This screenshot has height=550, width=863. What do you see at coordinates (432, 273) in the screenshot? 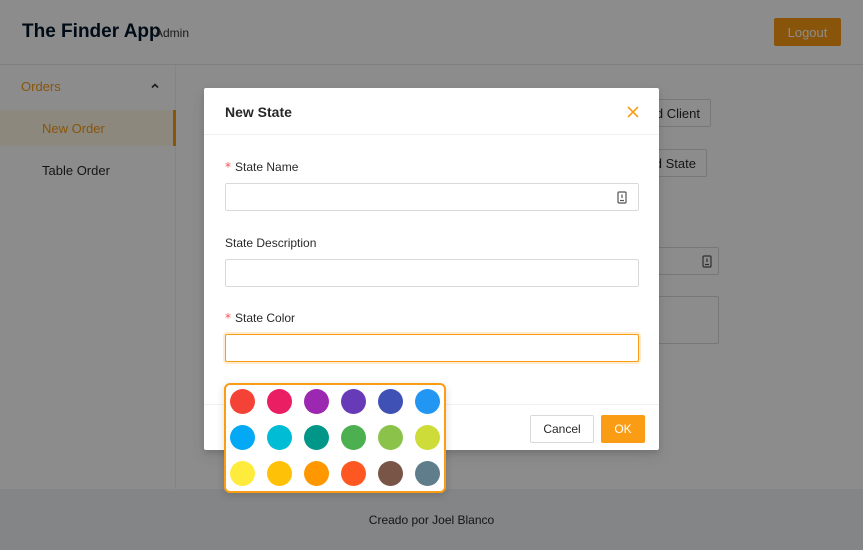
I see `state-description-input` at bounding box center [432, 273].